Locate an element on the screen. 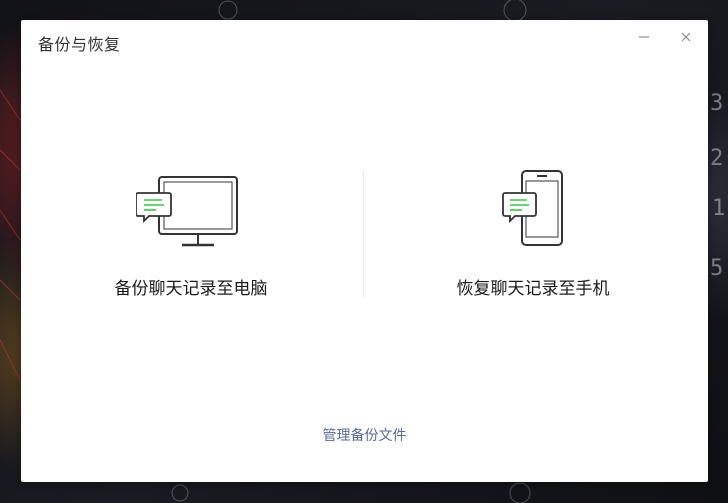 Image resolution: width=728 pixels, height=503 pixels. option-divider is located at coordinates (363, 233).